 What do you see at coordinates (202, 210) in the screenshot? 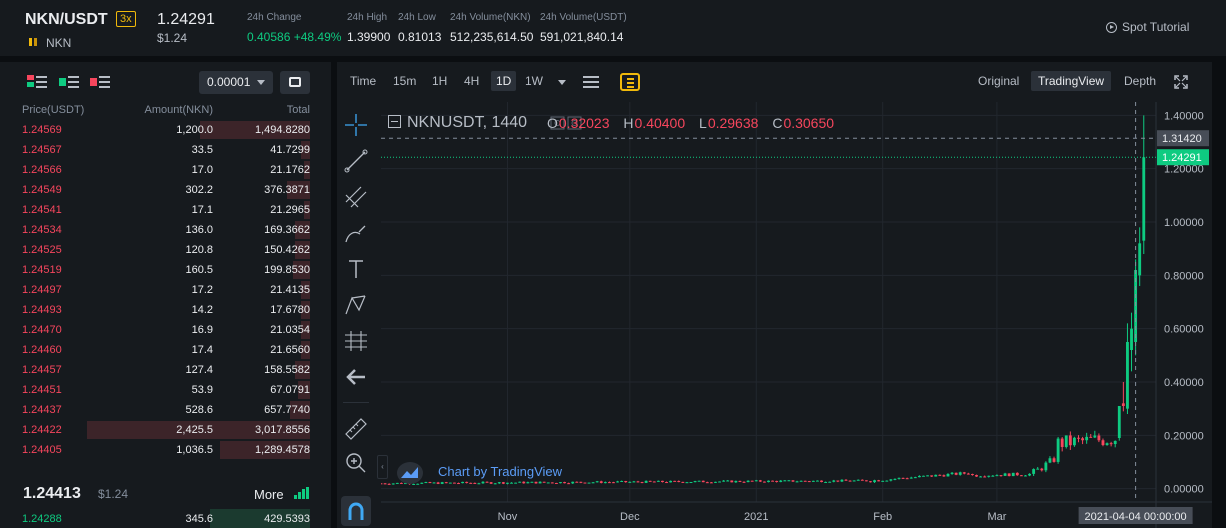
I see `ask-amount: 17.1` at bounding box center [202, 210].